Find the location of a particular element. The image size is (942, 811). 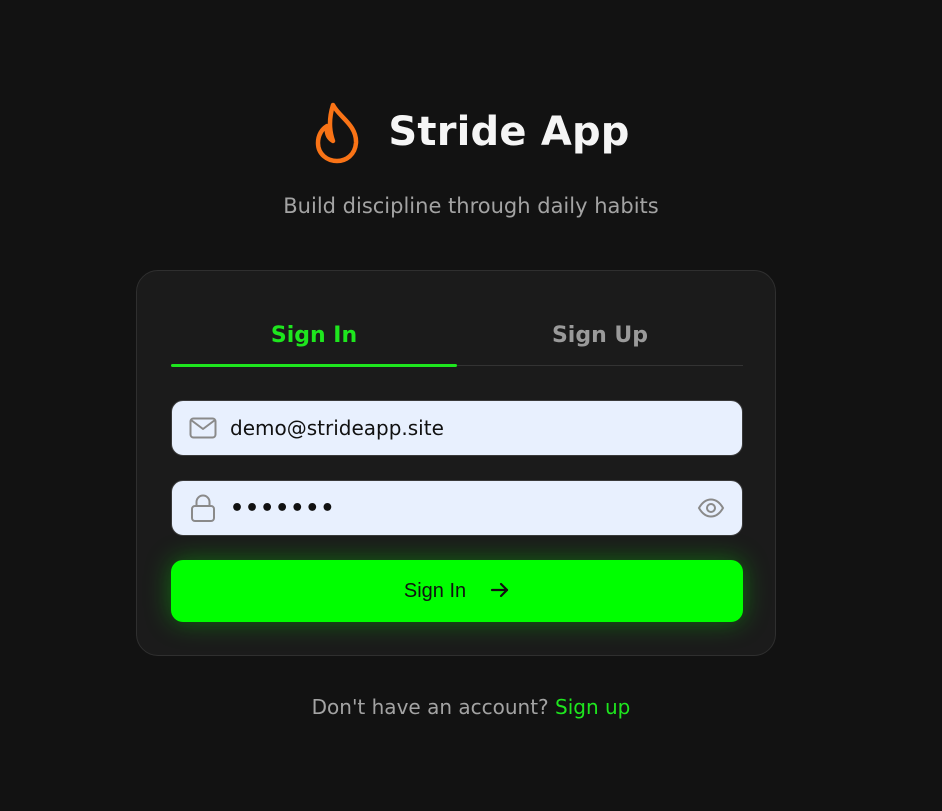

signup-prompt: Don't have an account? Sign up is located at coordinates (471, 707).